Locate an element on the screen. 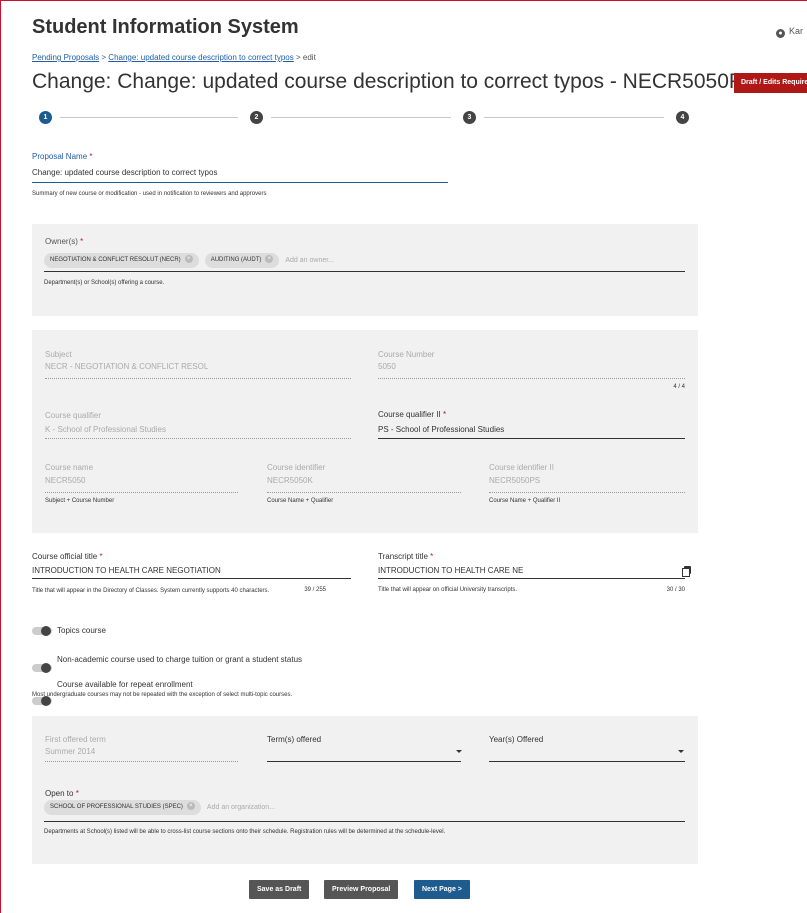 This screenshot has height=913, width=807. course-number-label: Course Number is located at coordinates (406, 354).